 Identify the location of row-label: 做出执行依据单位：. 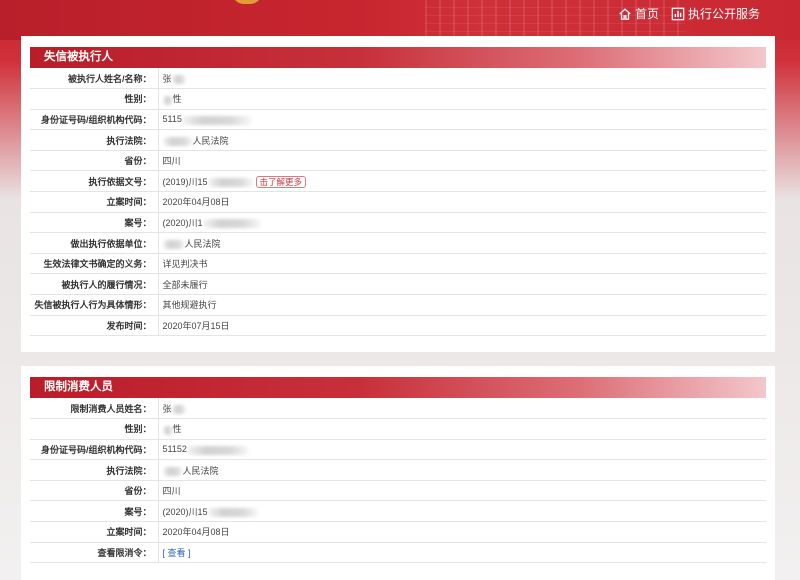
(94, 243).